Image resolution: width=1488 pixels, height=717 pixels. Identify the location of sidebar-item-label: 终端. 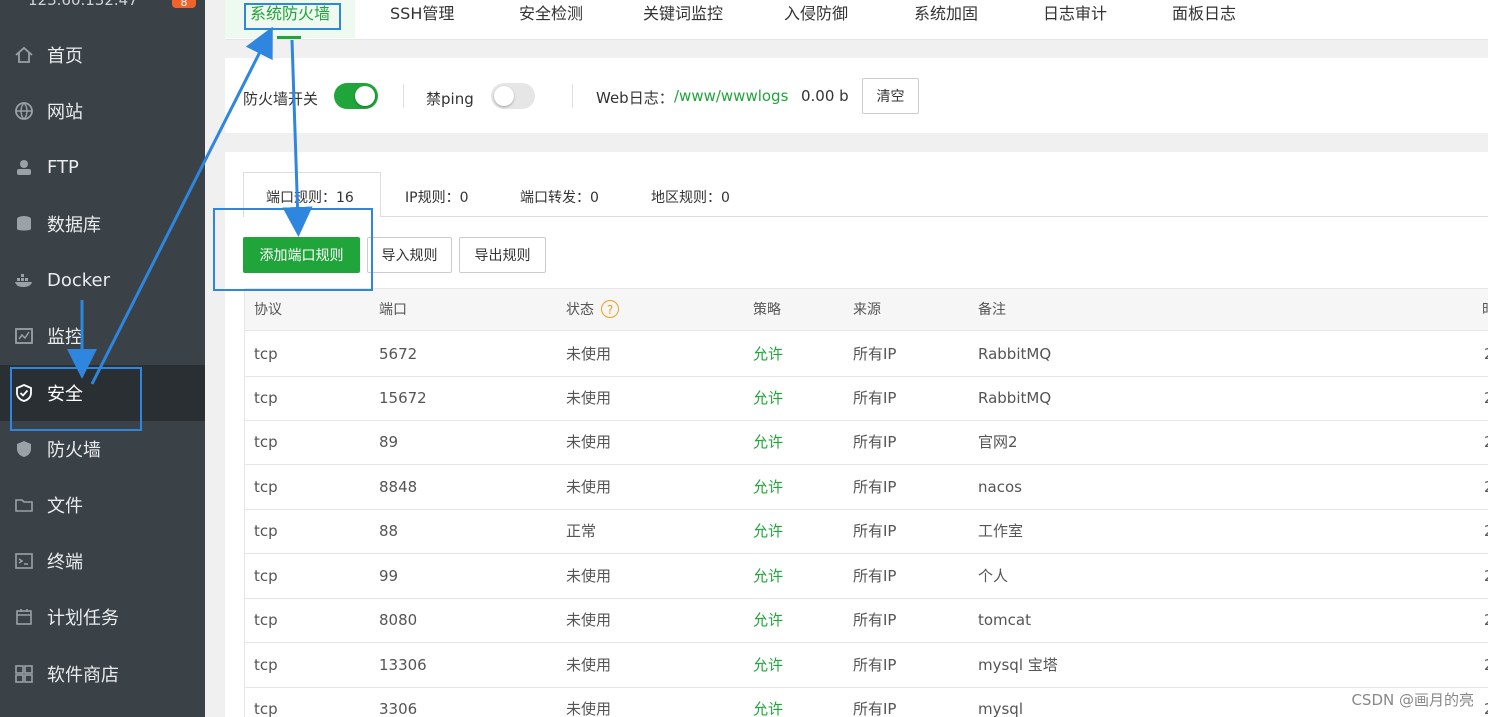
(65, 562).